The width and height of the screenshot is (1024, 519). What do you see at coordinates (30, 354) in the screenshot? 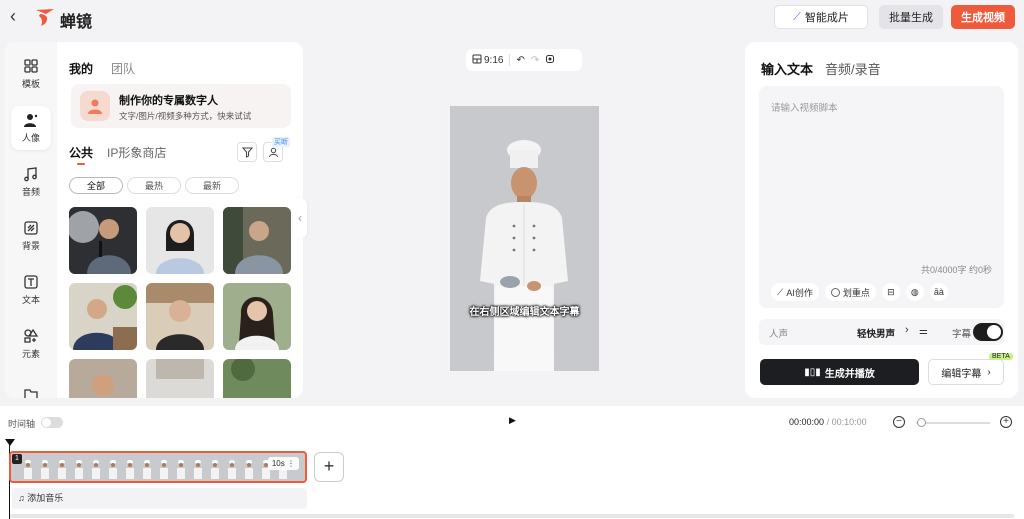
I see `rail-label: 元素` at bounding box center [30, 354].